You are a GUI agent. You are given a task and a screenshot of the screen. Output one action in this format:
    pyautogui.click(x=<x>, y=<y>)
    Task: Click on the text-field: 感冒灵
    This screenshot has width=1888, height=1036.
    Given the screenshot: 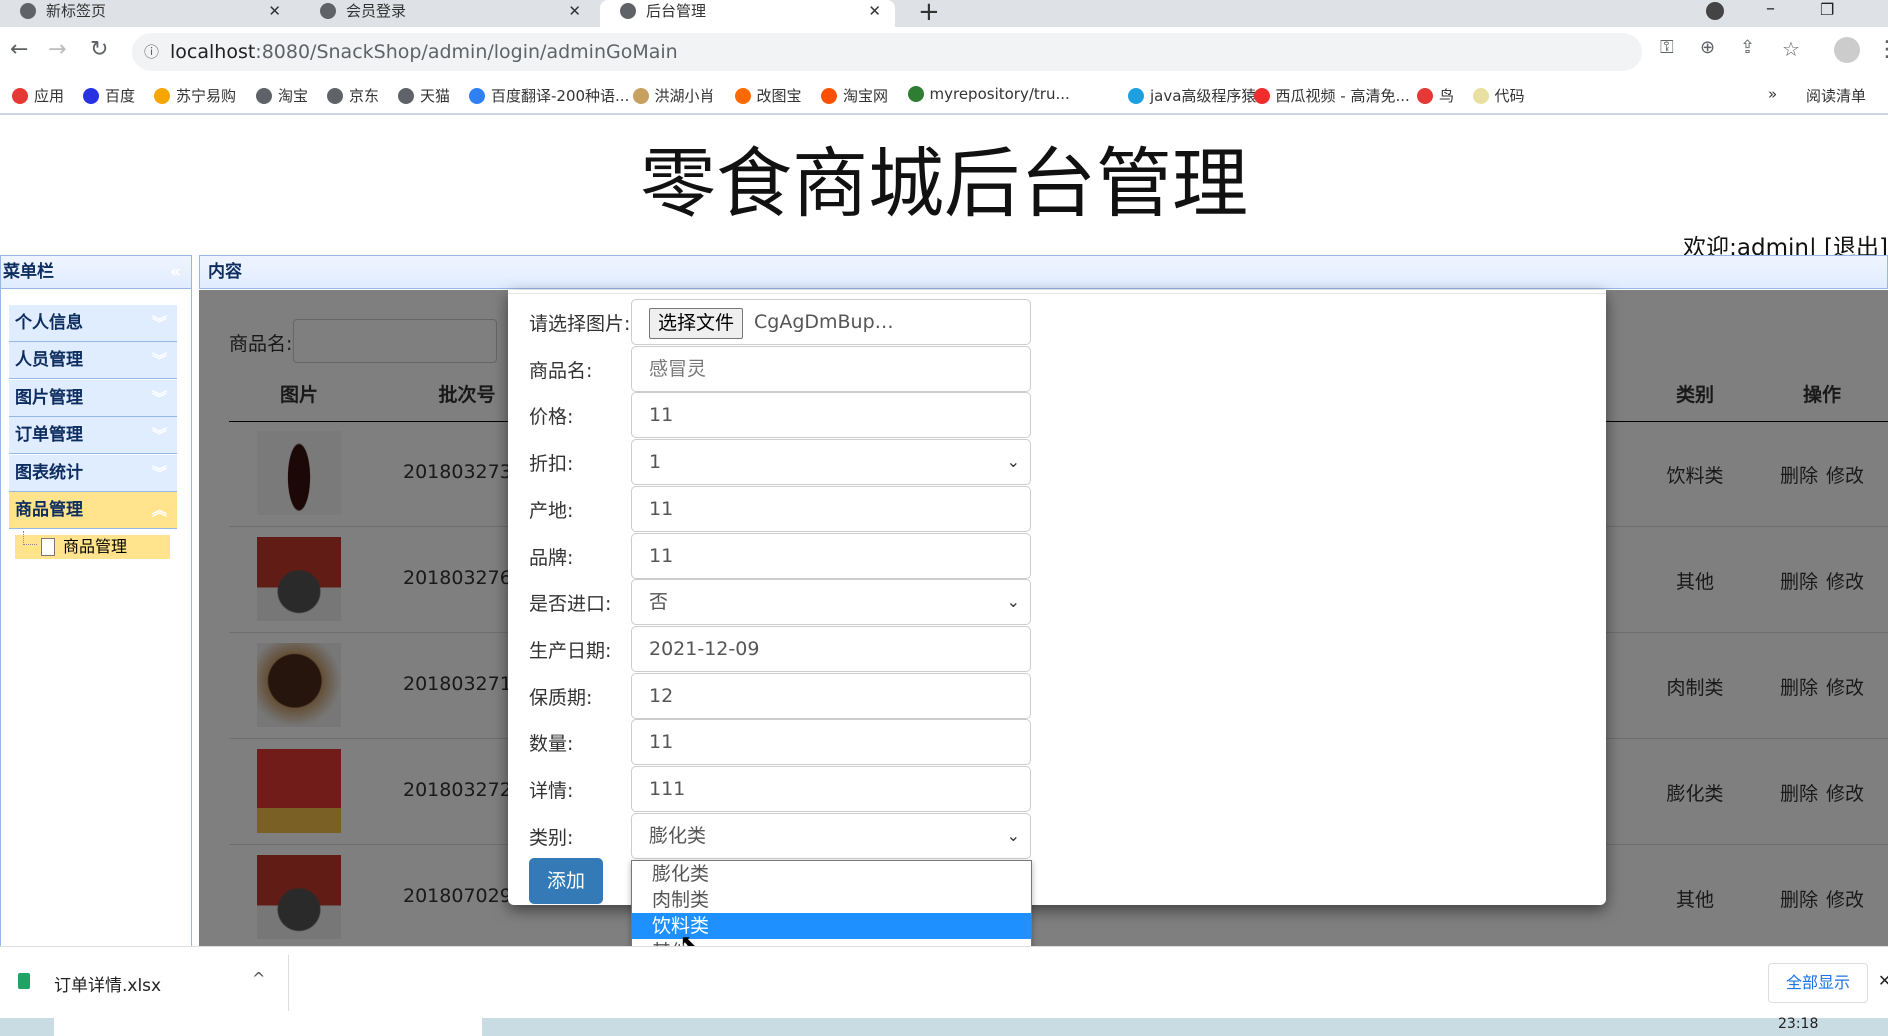 What is the action you would take?
    pyautogui.click(x=831, y=368)
    